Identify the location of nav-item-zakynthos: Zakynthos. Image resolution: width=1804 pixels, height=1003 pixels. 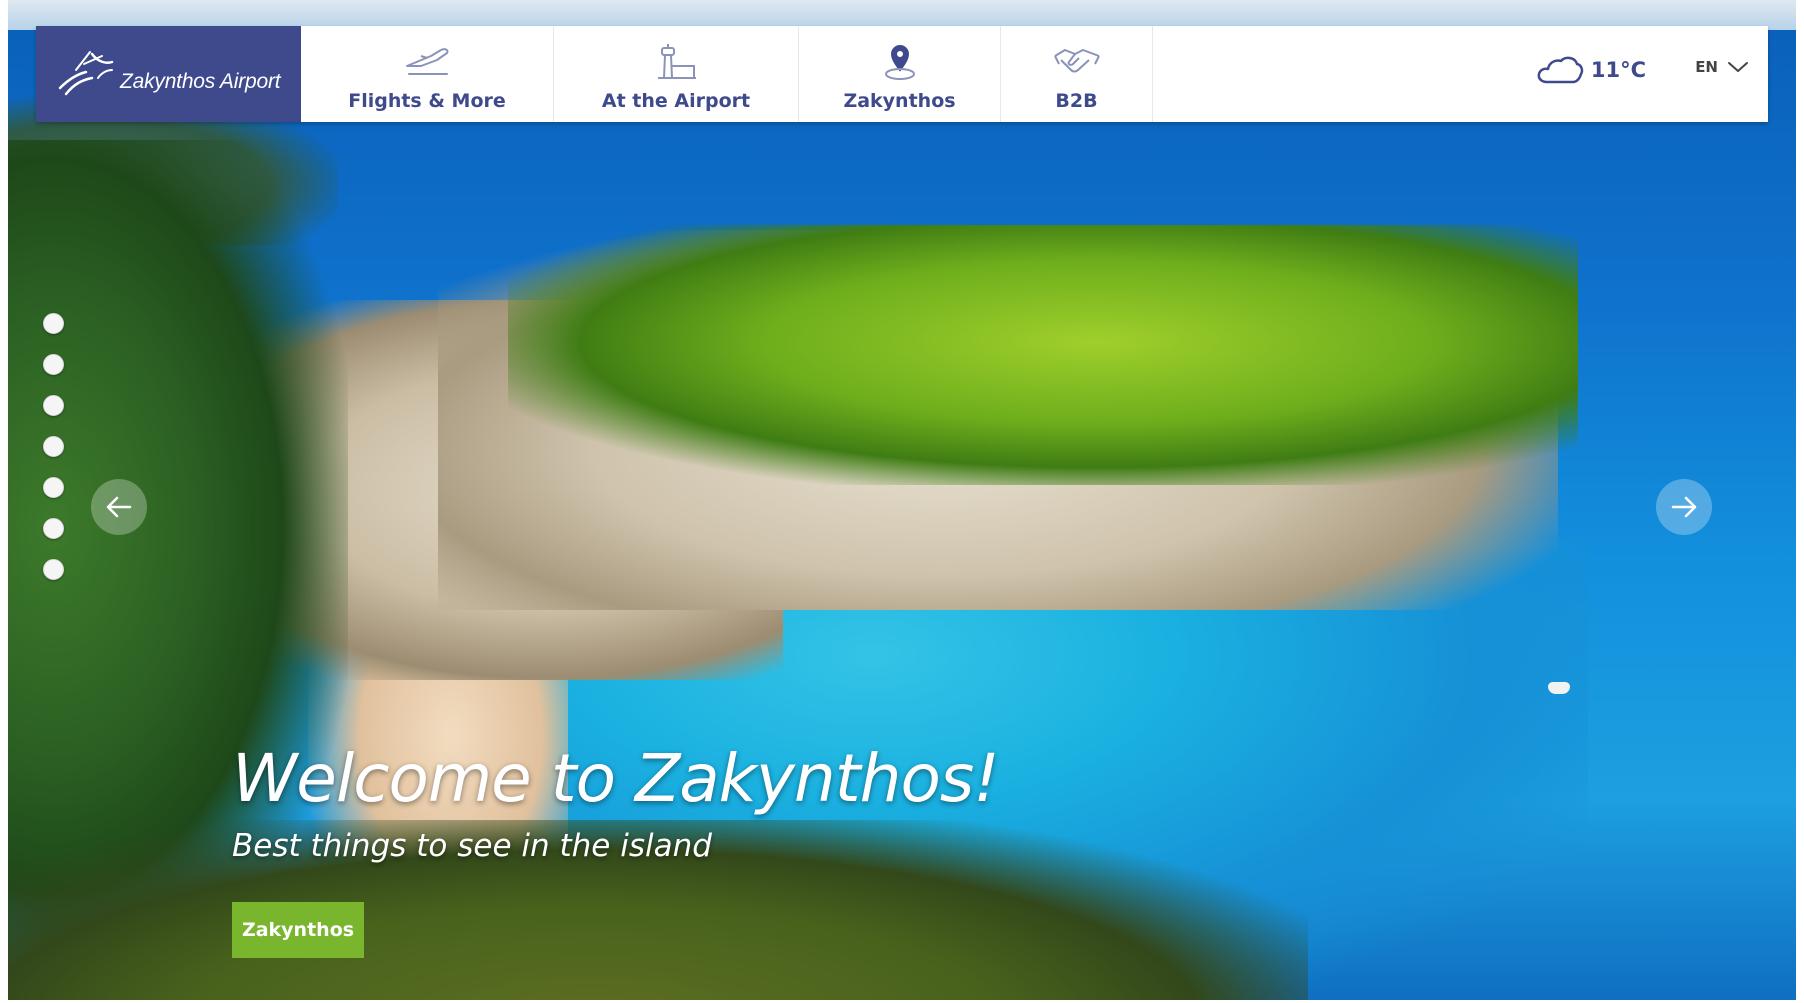
(900, 74).